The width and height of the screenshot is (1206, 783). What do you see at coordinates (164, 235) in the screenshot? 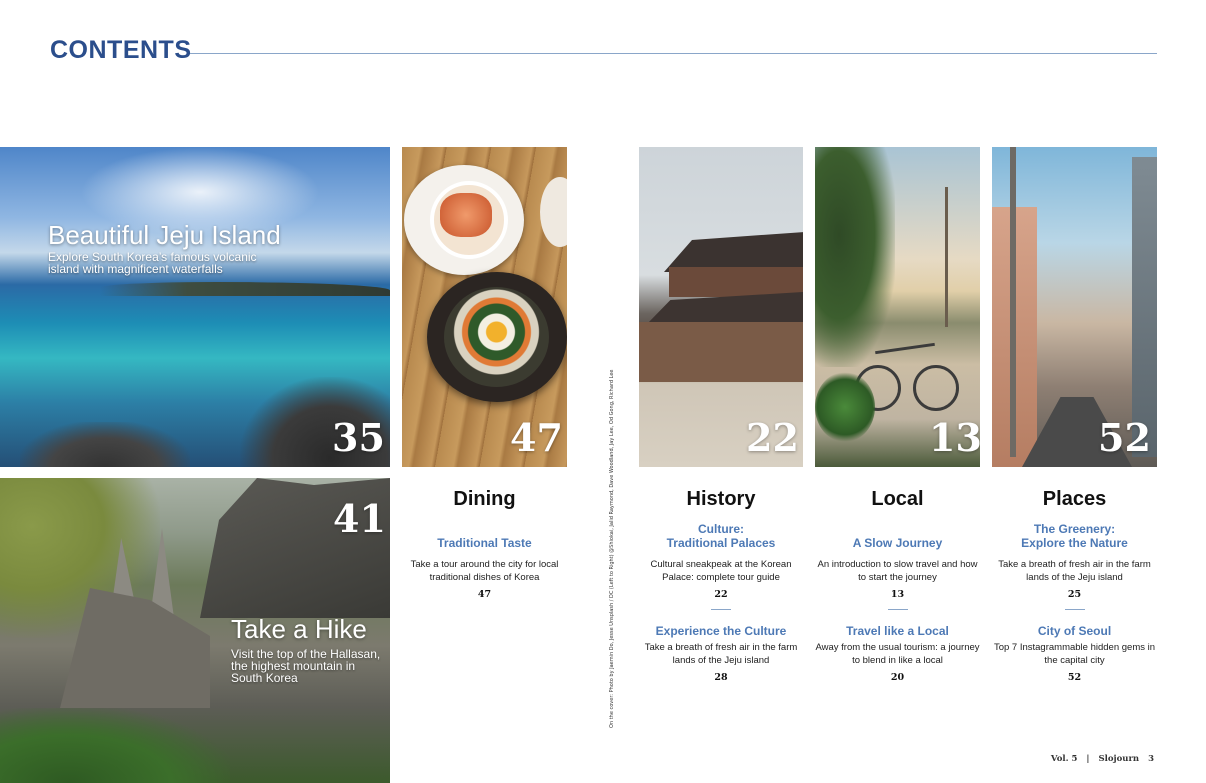
I see `jeju-title: Beautiful Jeju Island` at bounding box center [164, 235].